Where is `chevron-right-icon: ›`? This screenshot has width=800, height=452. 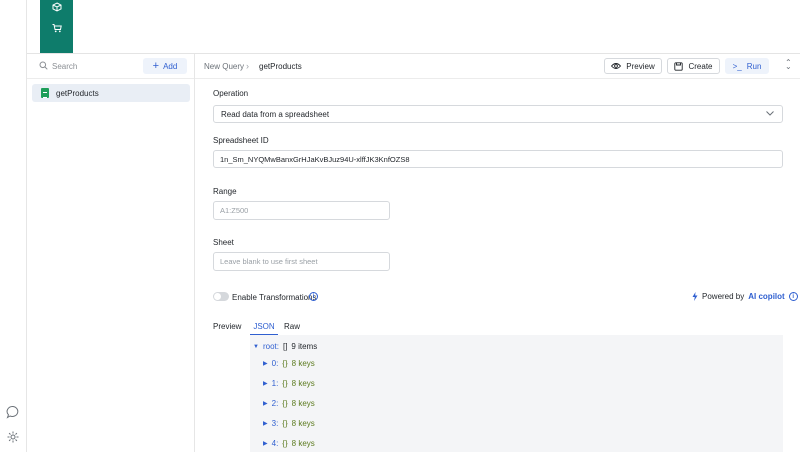
chevron-right-icon: › is located at coordinates (247, 66).